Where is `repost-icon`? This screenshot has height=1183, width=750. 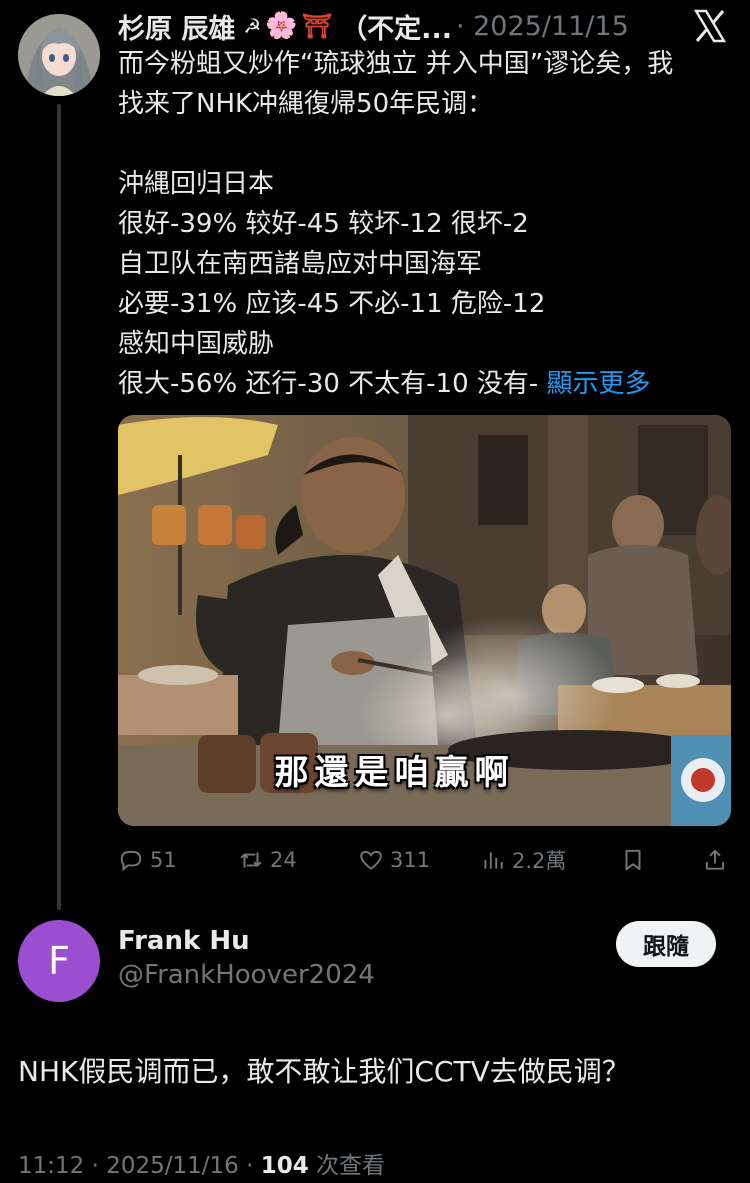
repost-icon is located at coordinates (251, 860).